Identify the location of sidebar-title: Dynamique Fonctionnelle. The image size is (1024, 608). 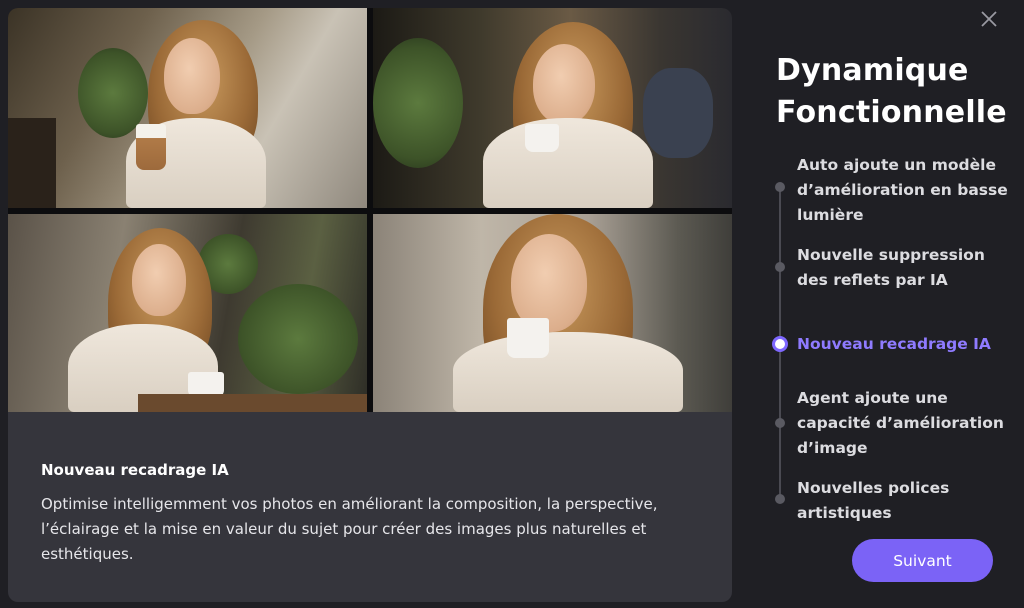
(896, 92).